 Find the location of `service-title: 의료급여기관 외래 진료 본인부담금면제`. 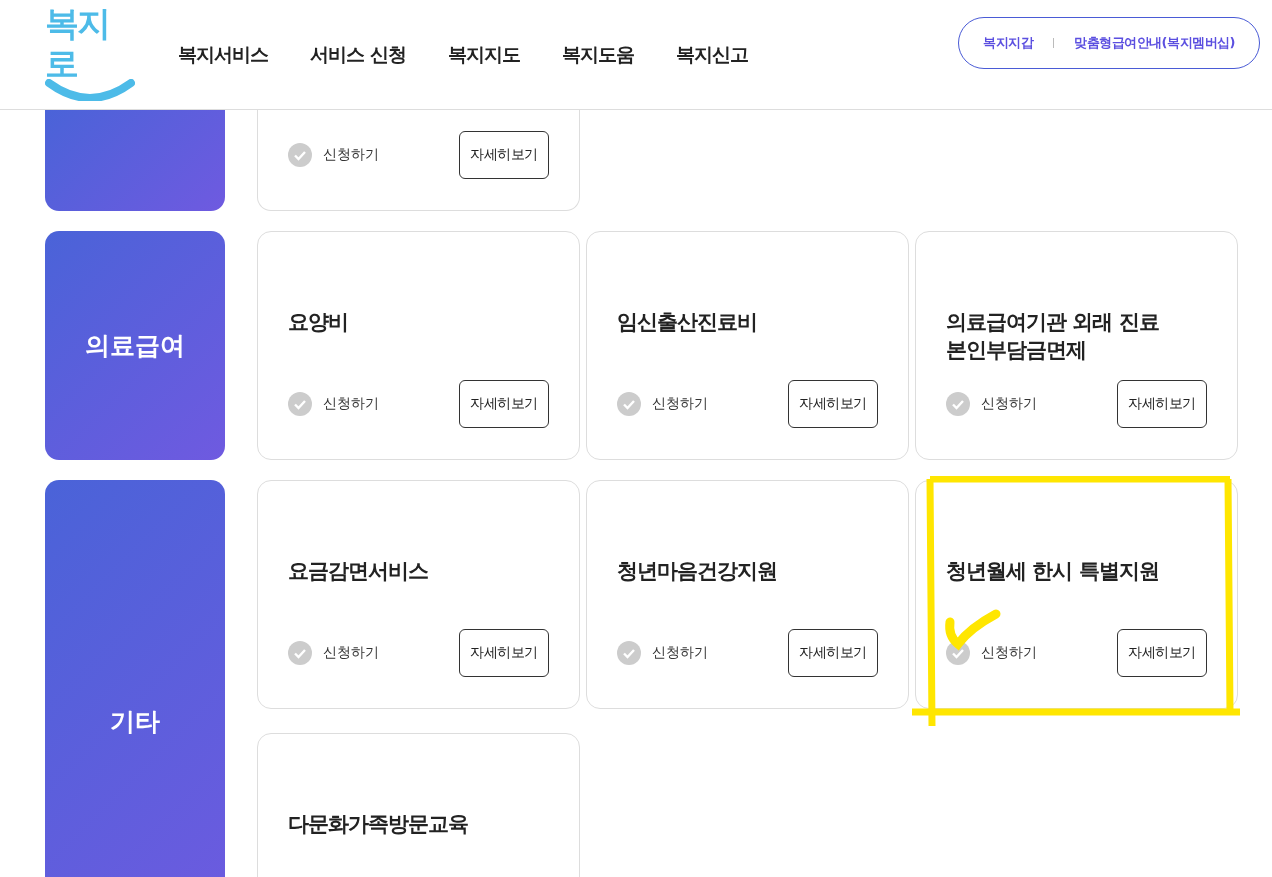

service-title: 의료급여기관 외래 진료 본인부담금면제 is located at coordinates (1053, 336).